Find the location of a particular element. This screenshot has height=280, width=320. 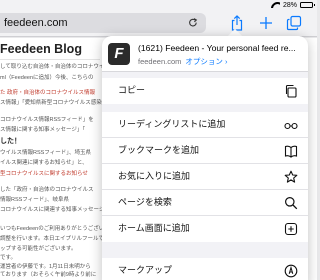

page-text: ス情報」「愛知県新型コロナウイルス感染症 is located at coordinates (54, 103).